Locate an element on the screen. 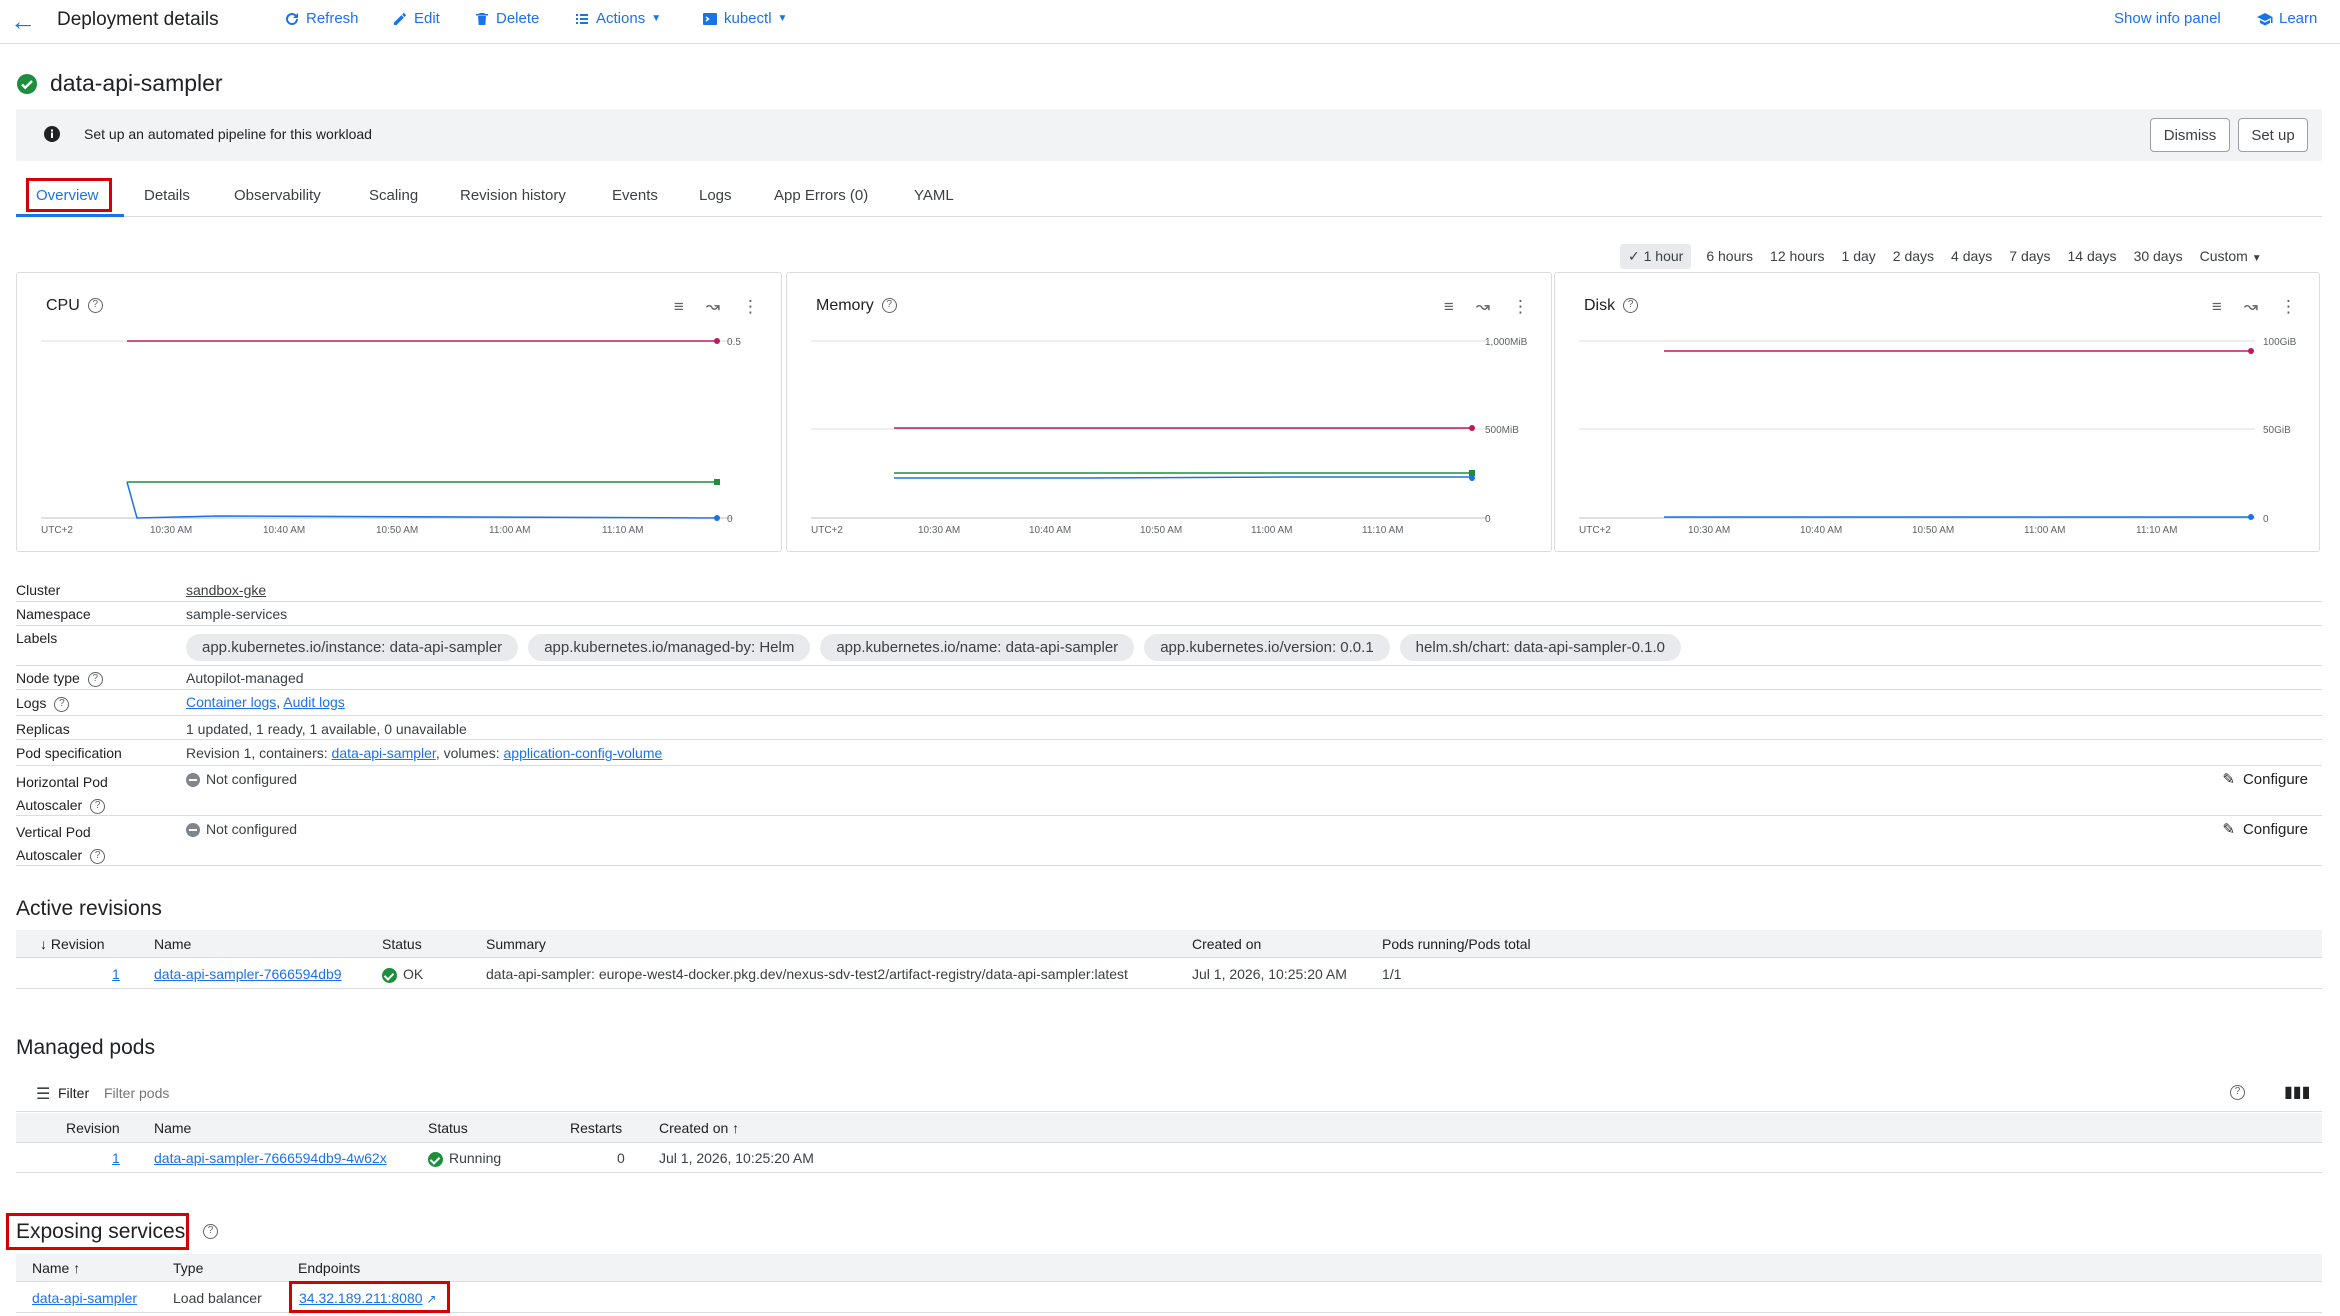 The width and height of the screenshot is (2340, 1316). tab-scaling: Scaling is located at coordinates (393, 195).